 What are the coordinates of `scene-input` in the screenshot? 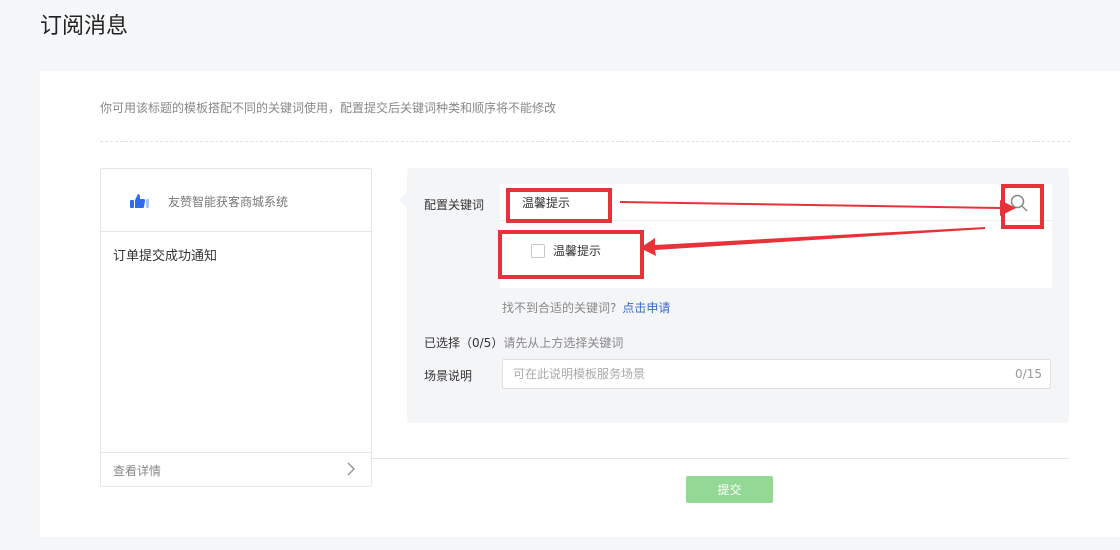 It's located at (776, 374).